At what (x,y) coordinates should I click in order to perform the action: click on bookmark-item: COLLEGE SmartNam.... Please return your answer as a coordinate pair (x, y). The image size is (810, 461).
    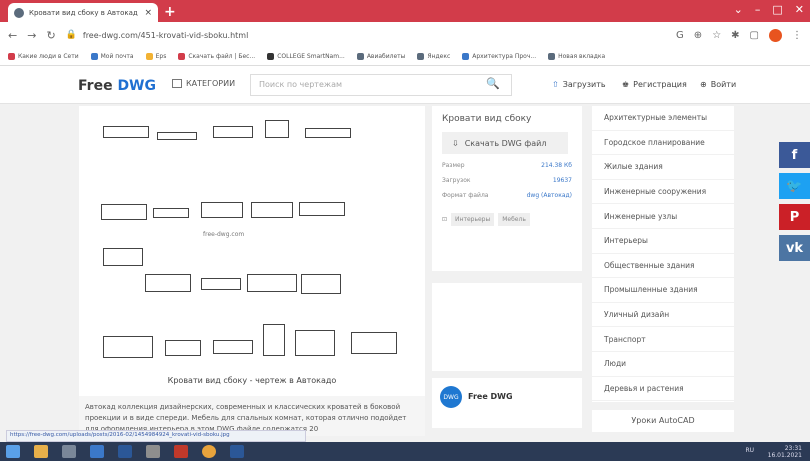
    Looking at the image, I should click on (306, 56).